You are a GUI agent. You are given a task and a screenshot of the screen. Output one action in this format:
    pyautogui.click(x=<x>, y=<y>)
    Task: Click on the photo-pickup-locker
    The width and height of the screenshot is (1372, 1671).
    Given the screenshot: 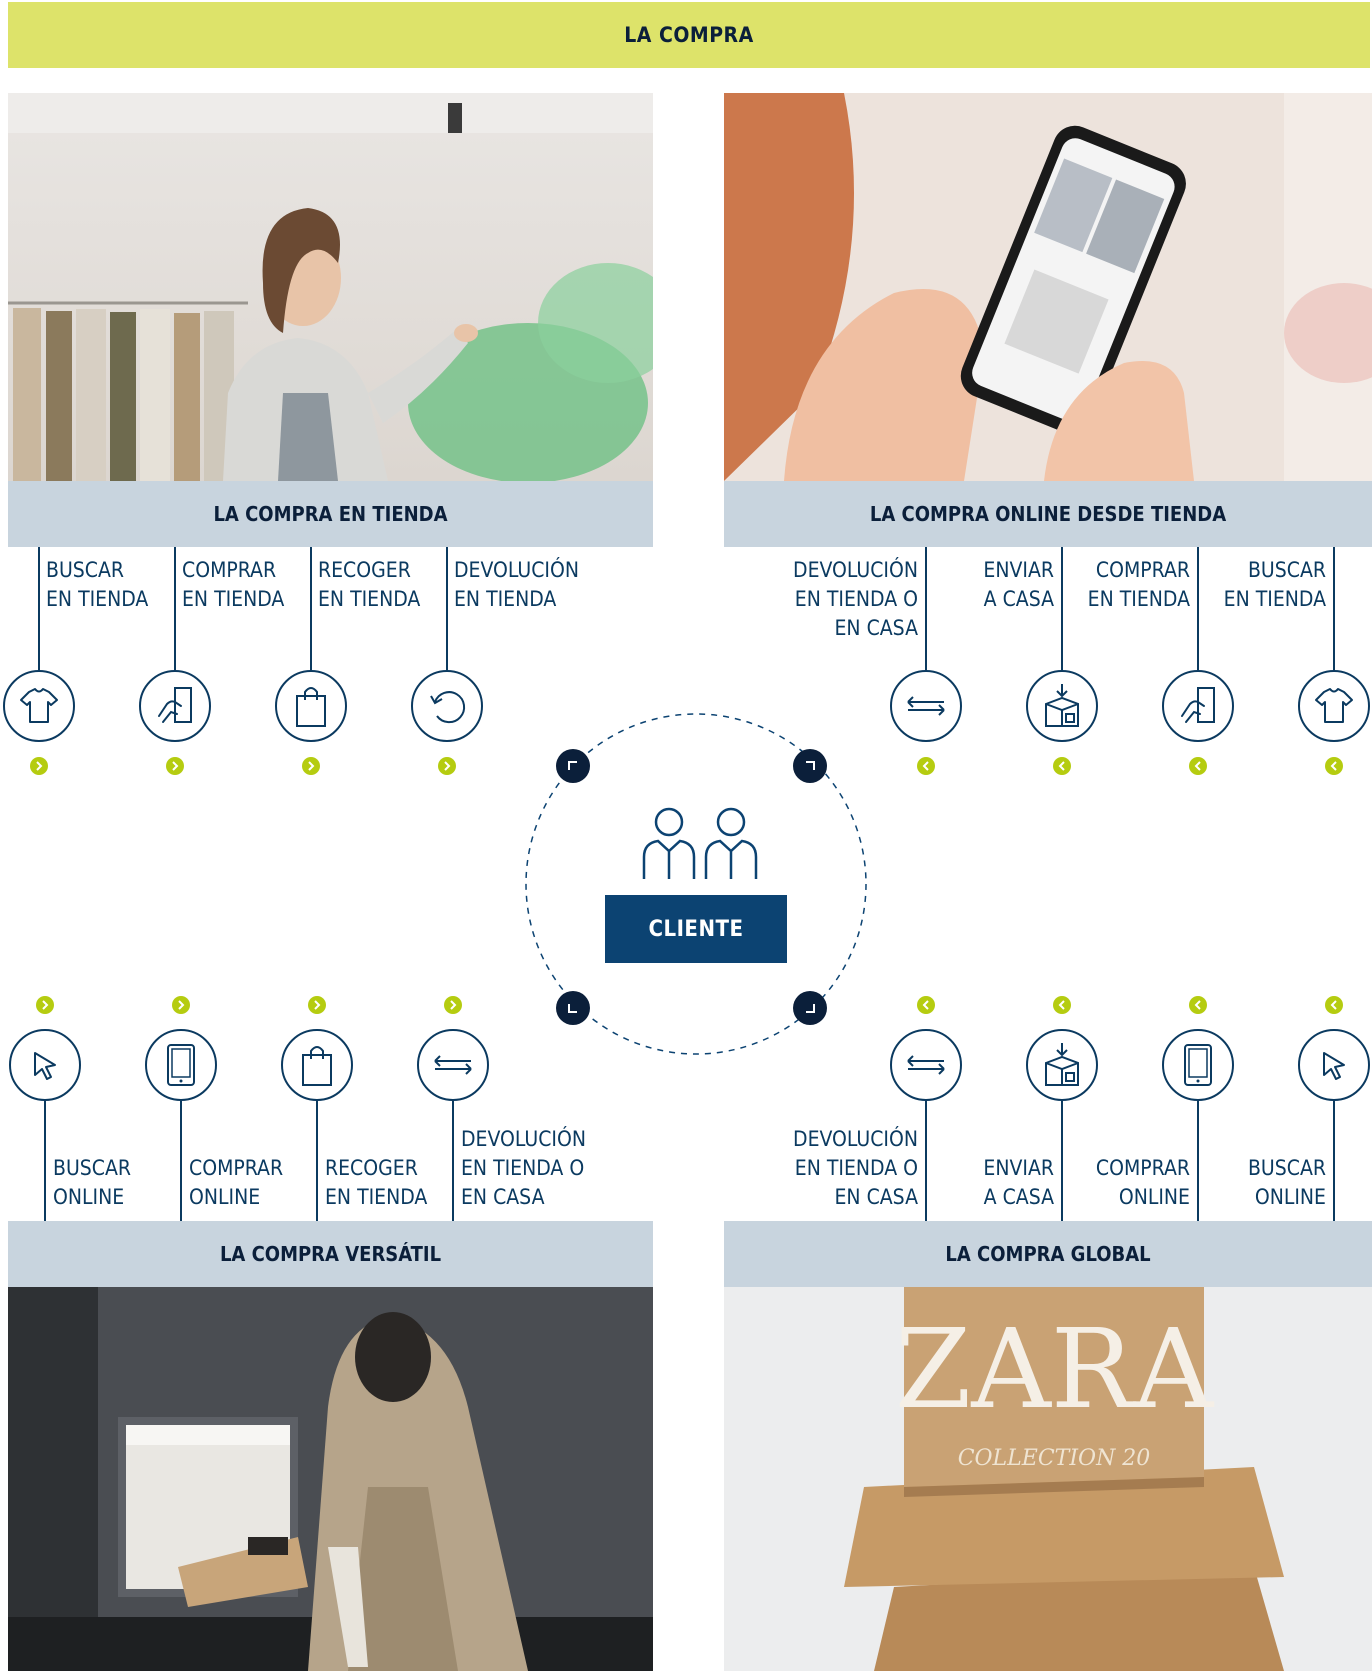 What is the action you would take?
    pyautogui.click(x=330, y=1479)
    